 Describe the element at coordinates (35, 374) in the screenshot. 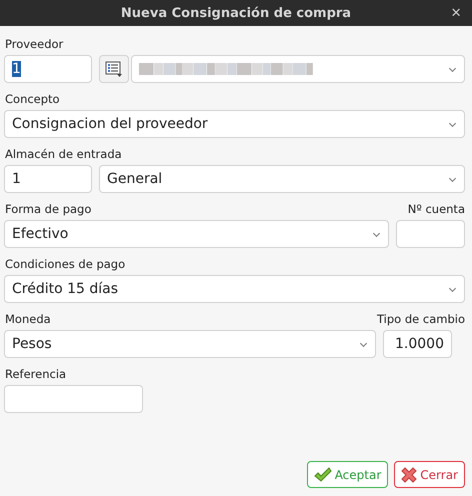

I see `field-label: Referencia` at that location.